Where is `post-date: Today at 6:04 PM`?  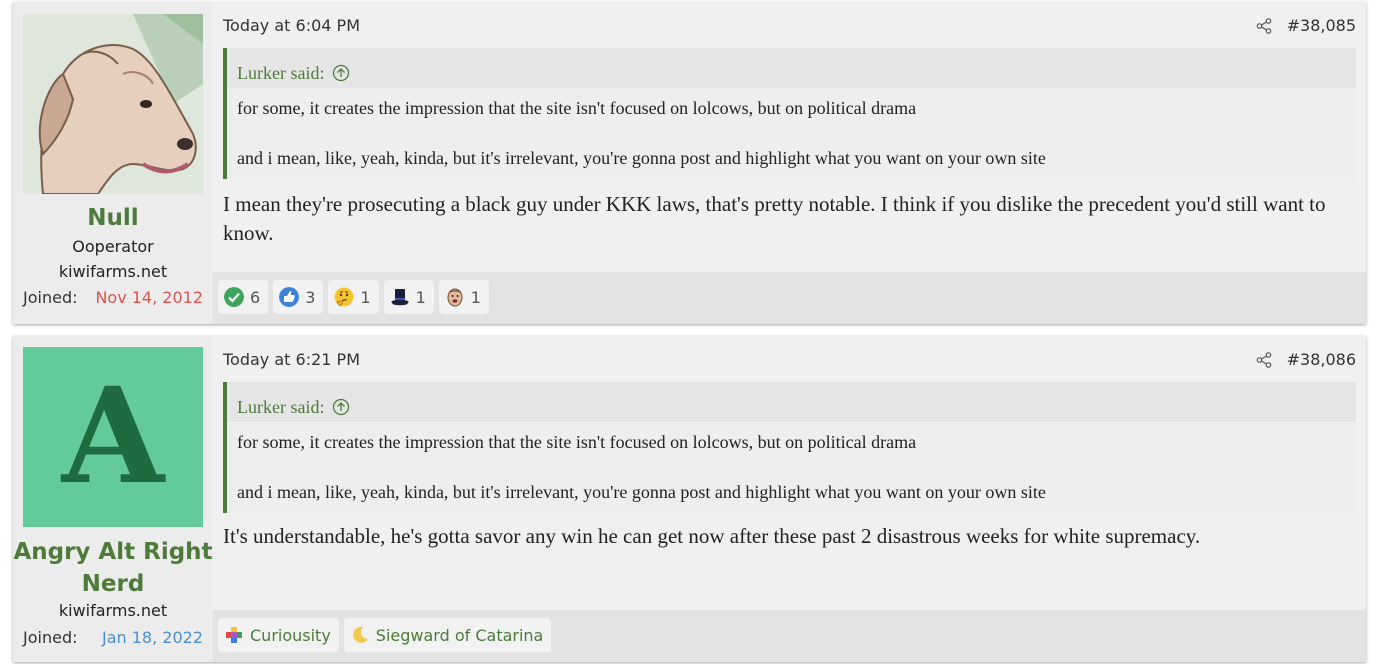 post-date: Today at 6:04 PM is located at coordinates (291, 25).